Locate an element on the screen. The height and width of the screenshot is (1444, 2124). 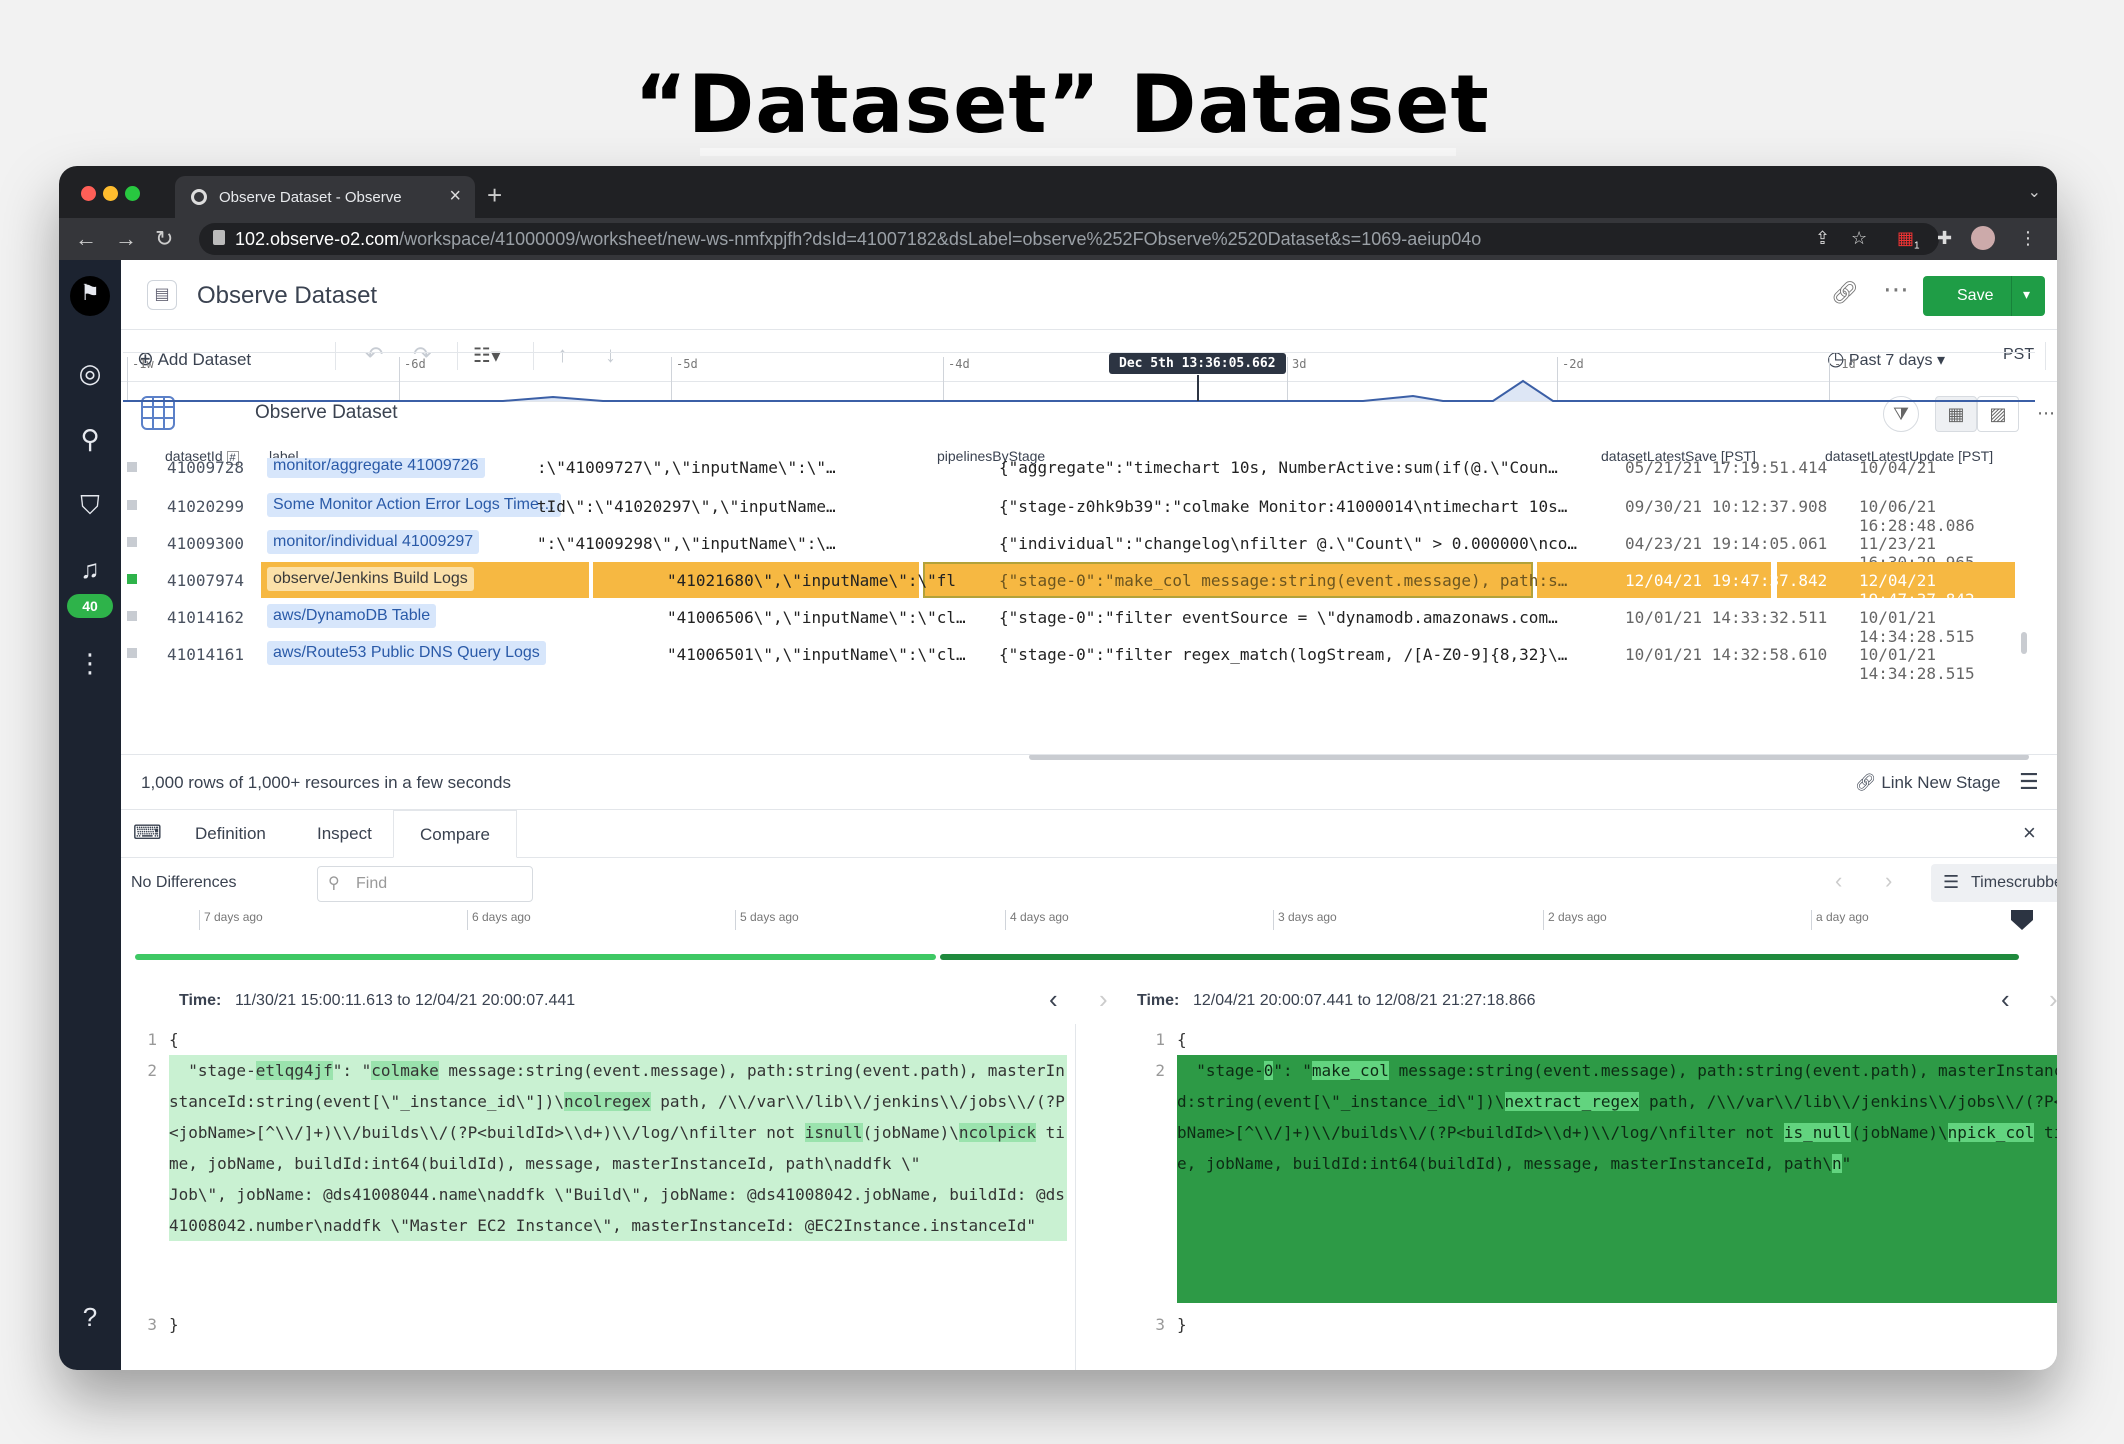
alerts-bell-icon: ♫ is located at coordinates (90, 569).